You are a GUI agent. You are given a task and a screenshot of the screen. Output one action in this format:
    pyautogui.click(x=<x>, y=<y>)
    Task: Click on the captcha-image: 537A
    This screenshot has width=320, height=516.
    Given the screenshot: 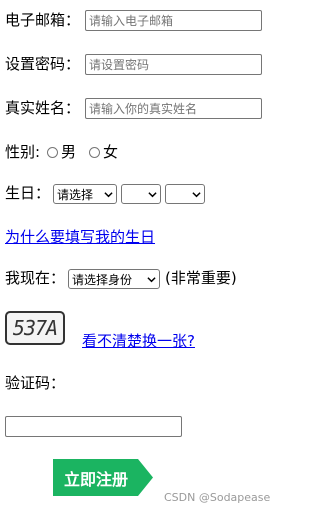 What is the action you would take?
    pyautogui.click(x=35, y=328)
    